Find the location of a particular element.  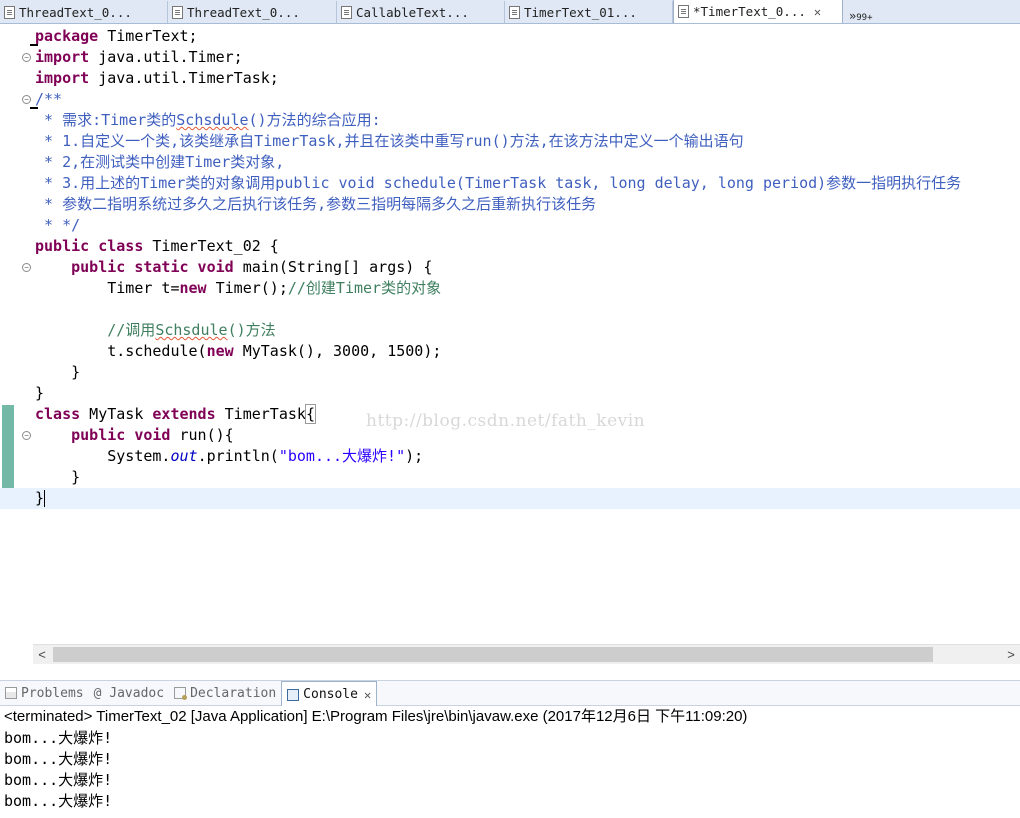

code-line: * 2,在测试类中创建Timer类对象, is located at coordinates (160, 162).